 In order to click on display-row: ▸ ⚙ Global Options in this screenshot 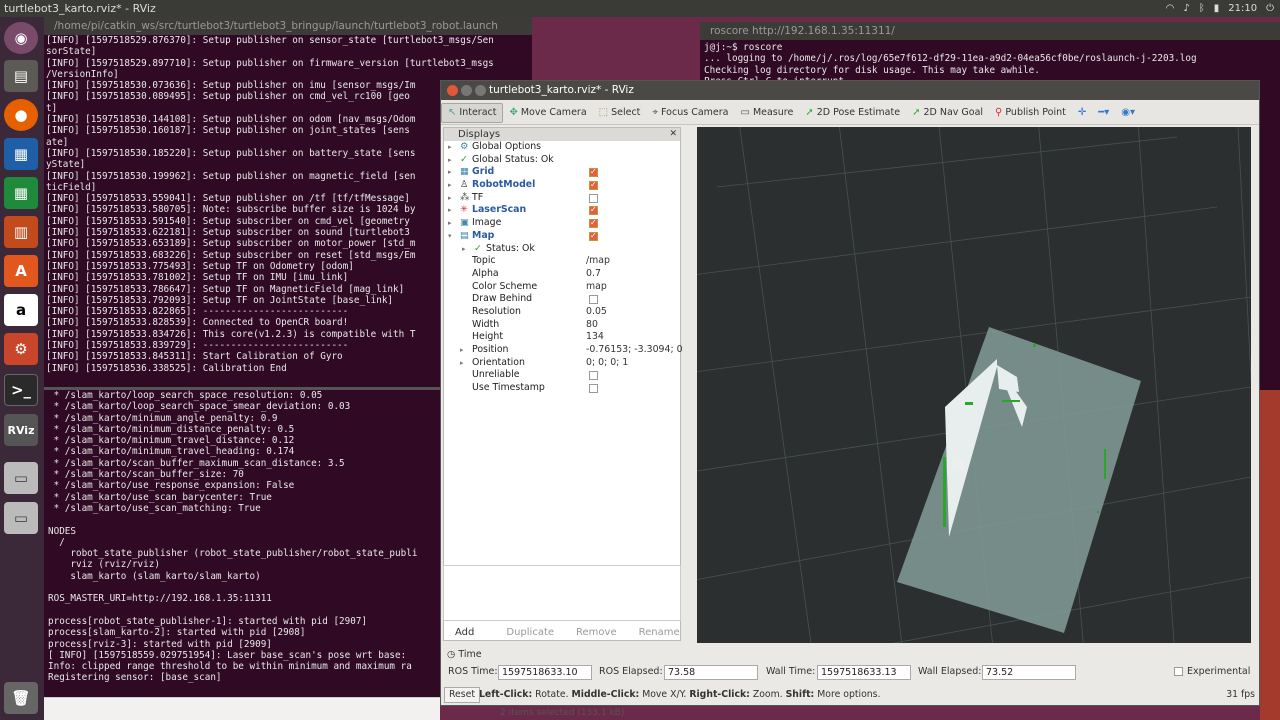, I will do `click(562, 147)`.